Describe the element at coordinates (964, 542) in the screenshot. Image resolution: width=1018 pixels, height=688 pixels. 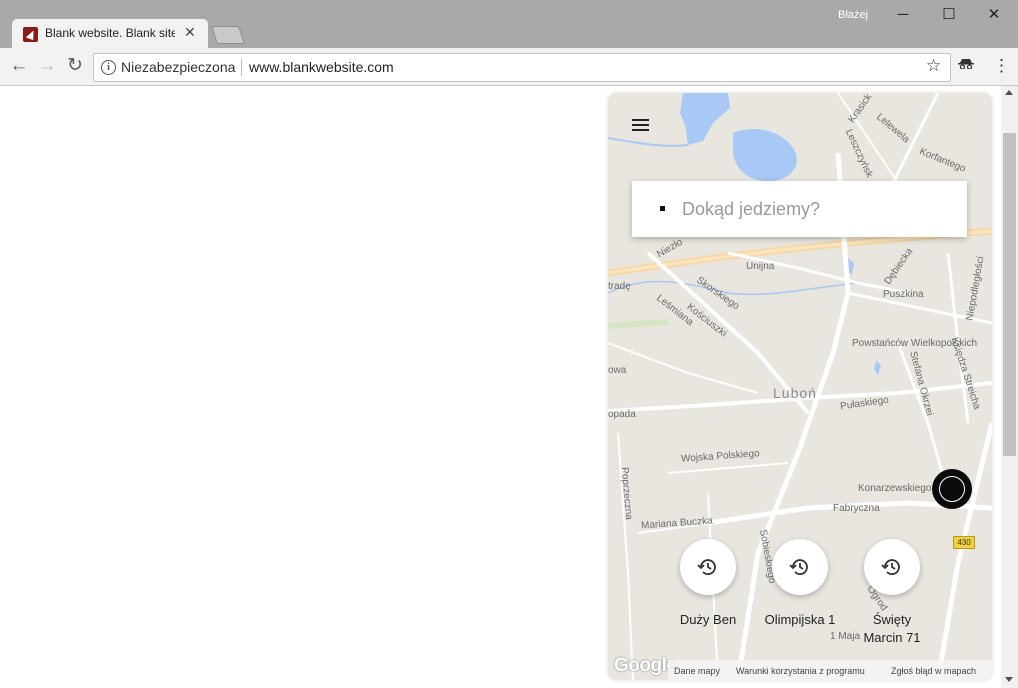
I see `road-number-badge: 430` at that location.